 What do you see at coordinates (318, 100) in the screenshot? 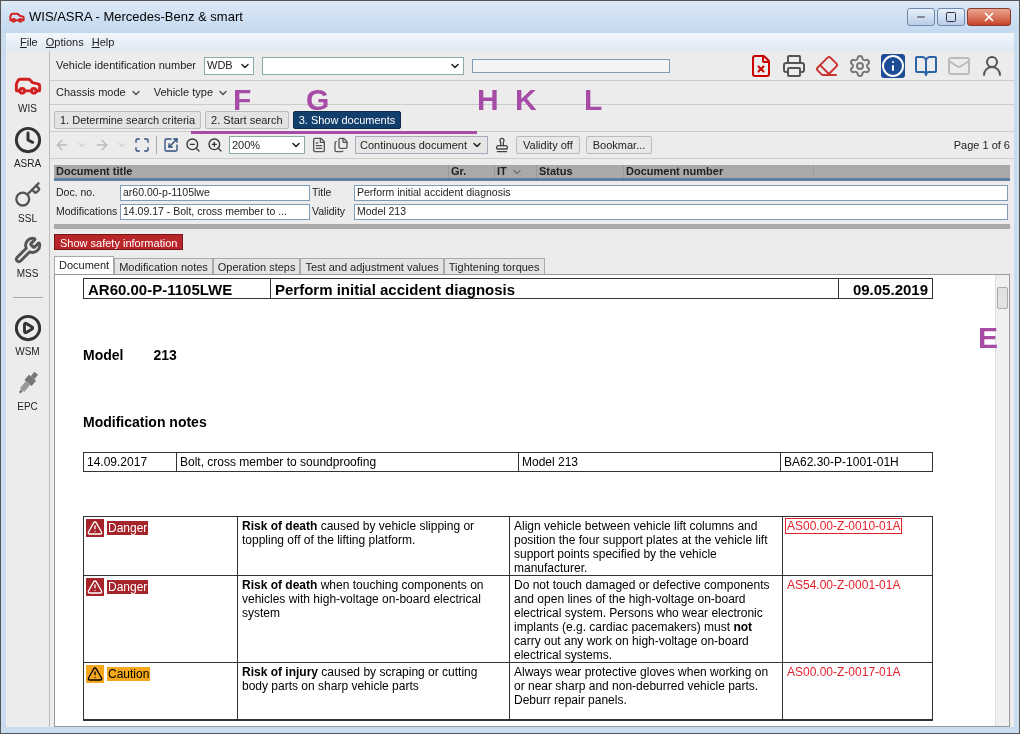
I see `callout-letter: G` at bounding box center [318, 100].